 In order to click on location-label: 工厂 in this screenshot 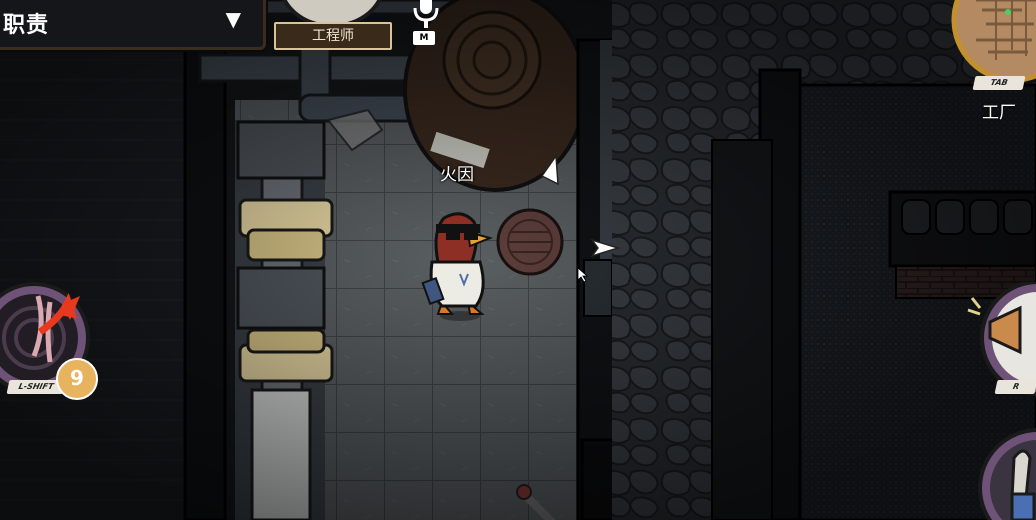, I will do `click(999, 113)`.